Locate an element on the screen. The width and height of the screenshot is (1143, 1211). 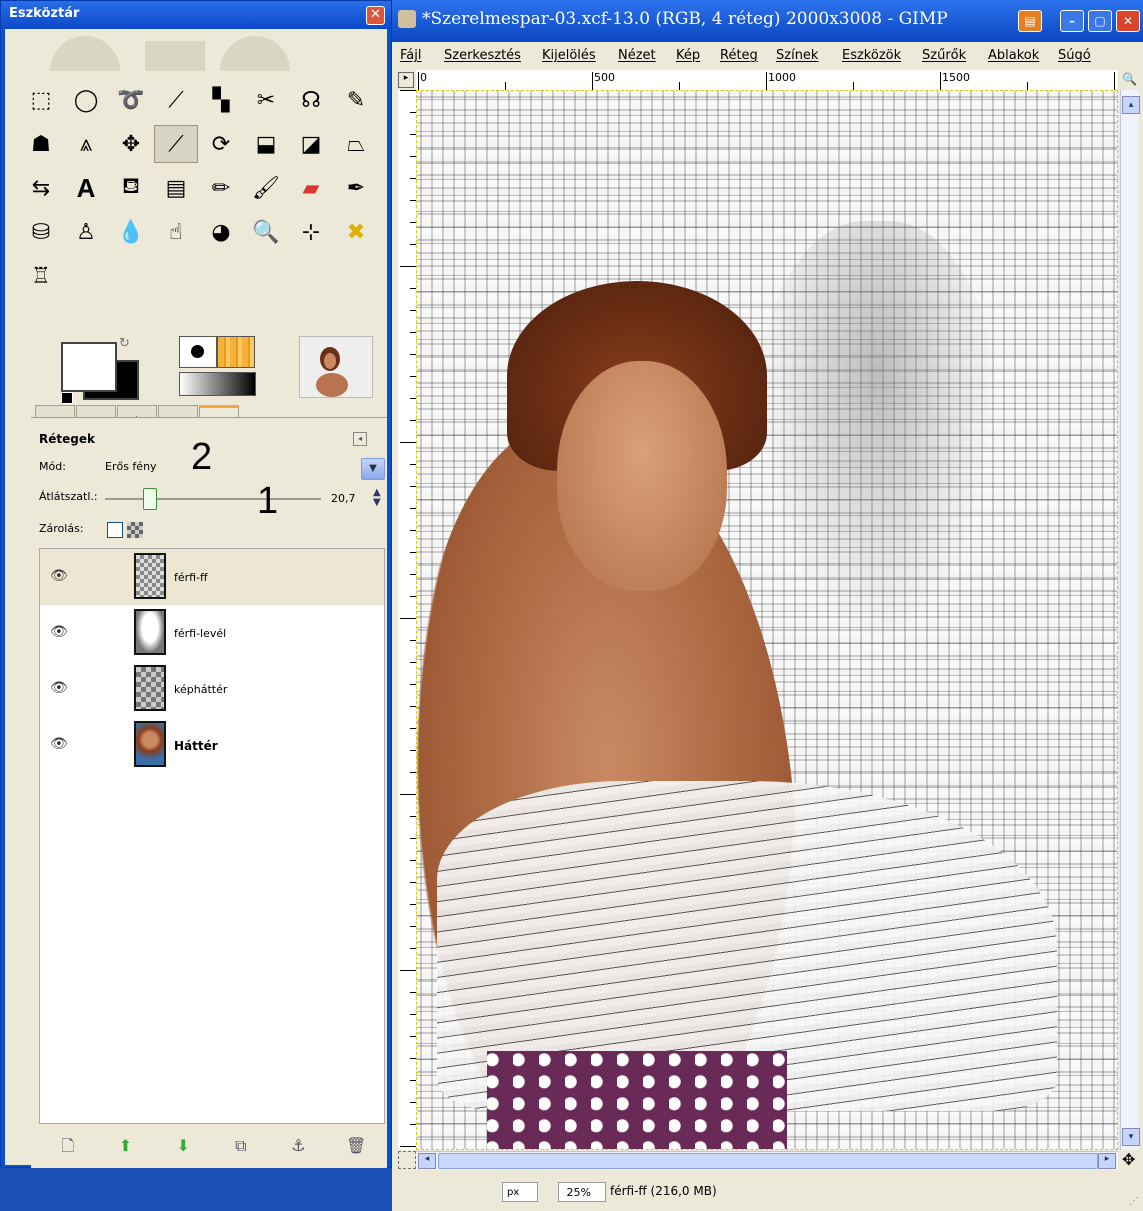
scroll-up-icon: ▴ is located at coordinates (1131, 105).